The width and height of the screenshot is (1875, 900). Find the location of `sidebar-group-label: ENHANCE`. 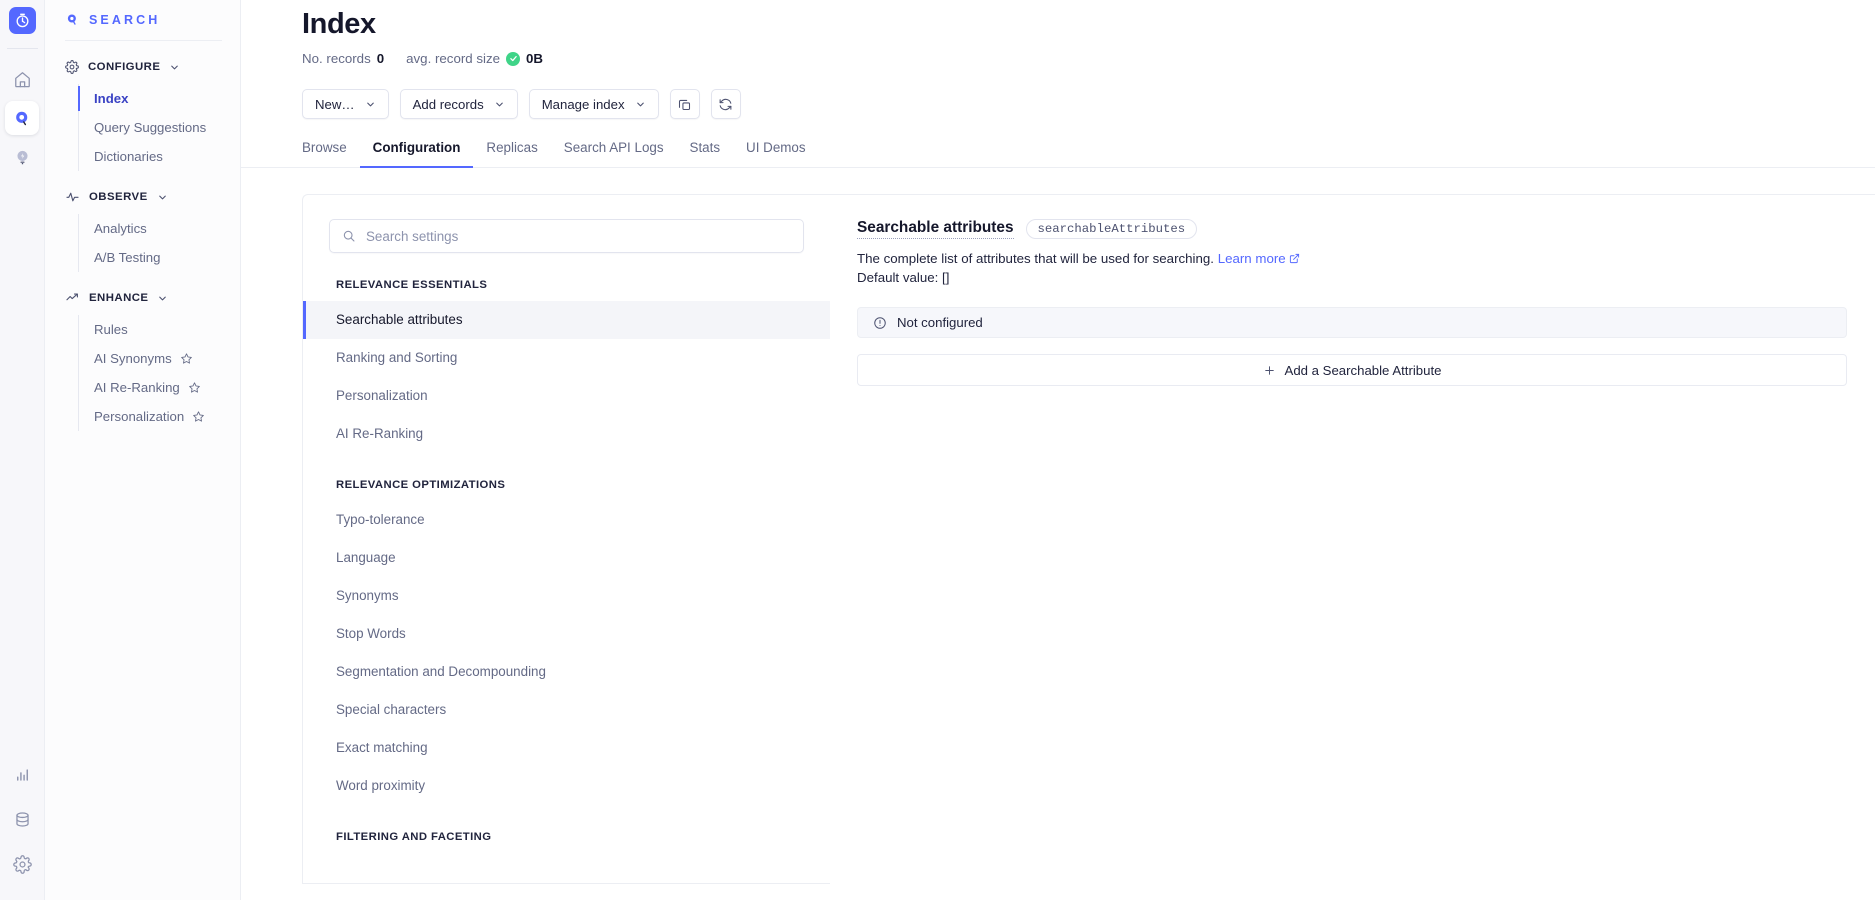

sidebar-group-label: ENHANCE is located at coordinates (119, 298).